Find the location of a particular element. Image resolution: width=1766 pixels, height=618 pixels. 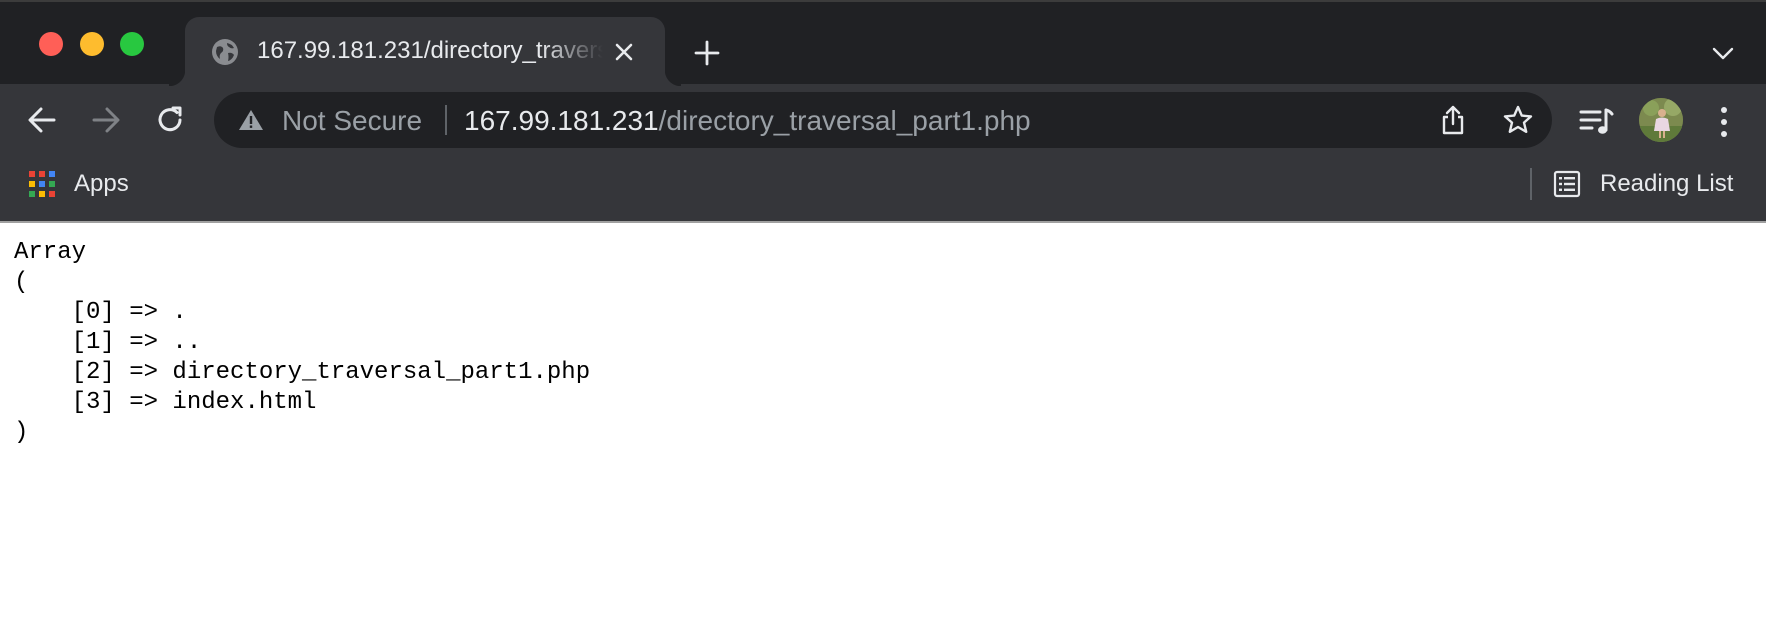

output-line: [1] => .. is located at coordinates (108, 342).